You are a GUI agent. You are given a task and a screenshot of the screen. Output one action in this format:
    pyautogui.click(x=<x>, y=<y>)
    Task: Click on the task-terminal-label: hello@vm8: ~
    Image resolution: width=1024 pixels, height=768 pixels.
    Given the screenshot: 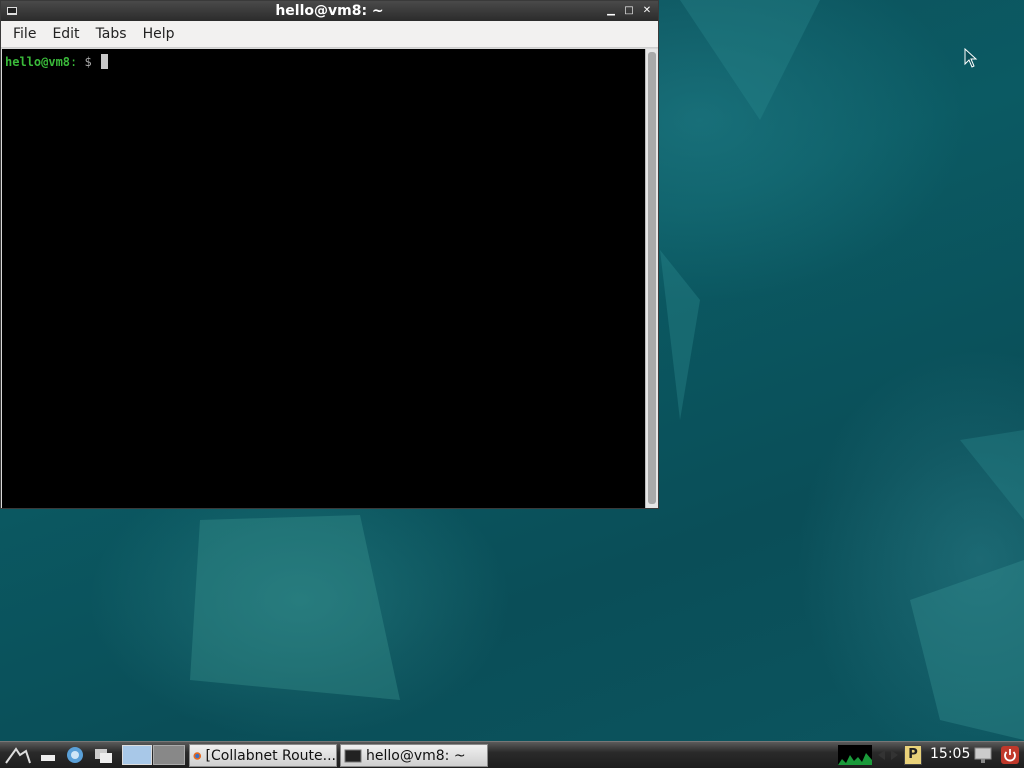 What is the action you would take?
    pyautogui.click(x=416, y=755)
    